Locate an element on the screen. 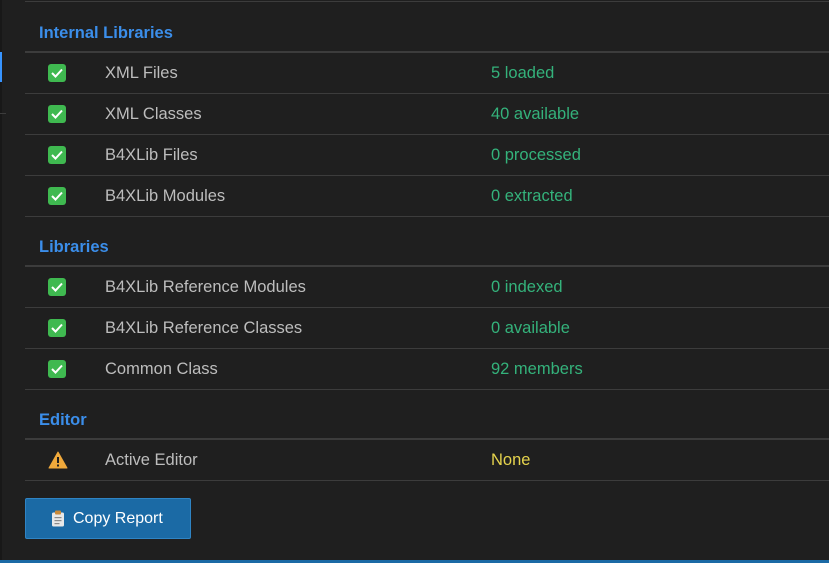 The image size is (829, 563). row-label: B4XLib Modules is located at coordinates (165, 195).